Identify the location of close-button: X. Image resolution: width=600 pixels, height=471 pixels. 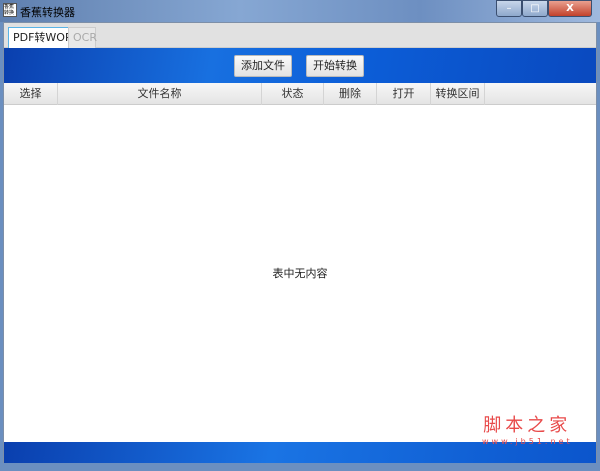
(570, 8).